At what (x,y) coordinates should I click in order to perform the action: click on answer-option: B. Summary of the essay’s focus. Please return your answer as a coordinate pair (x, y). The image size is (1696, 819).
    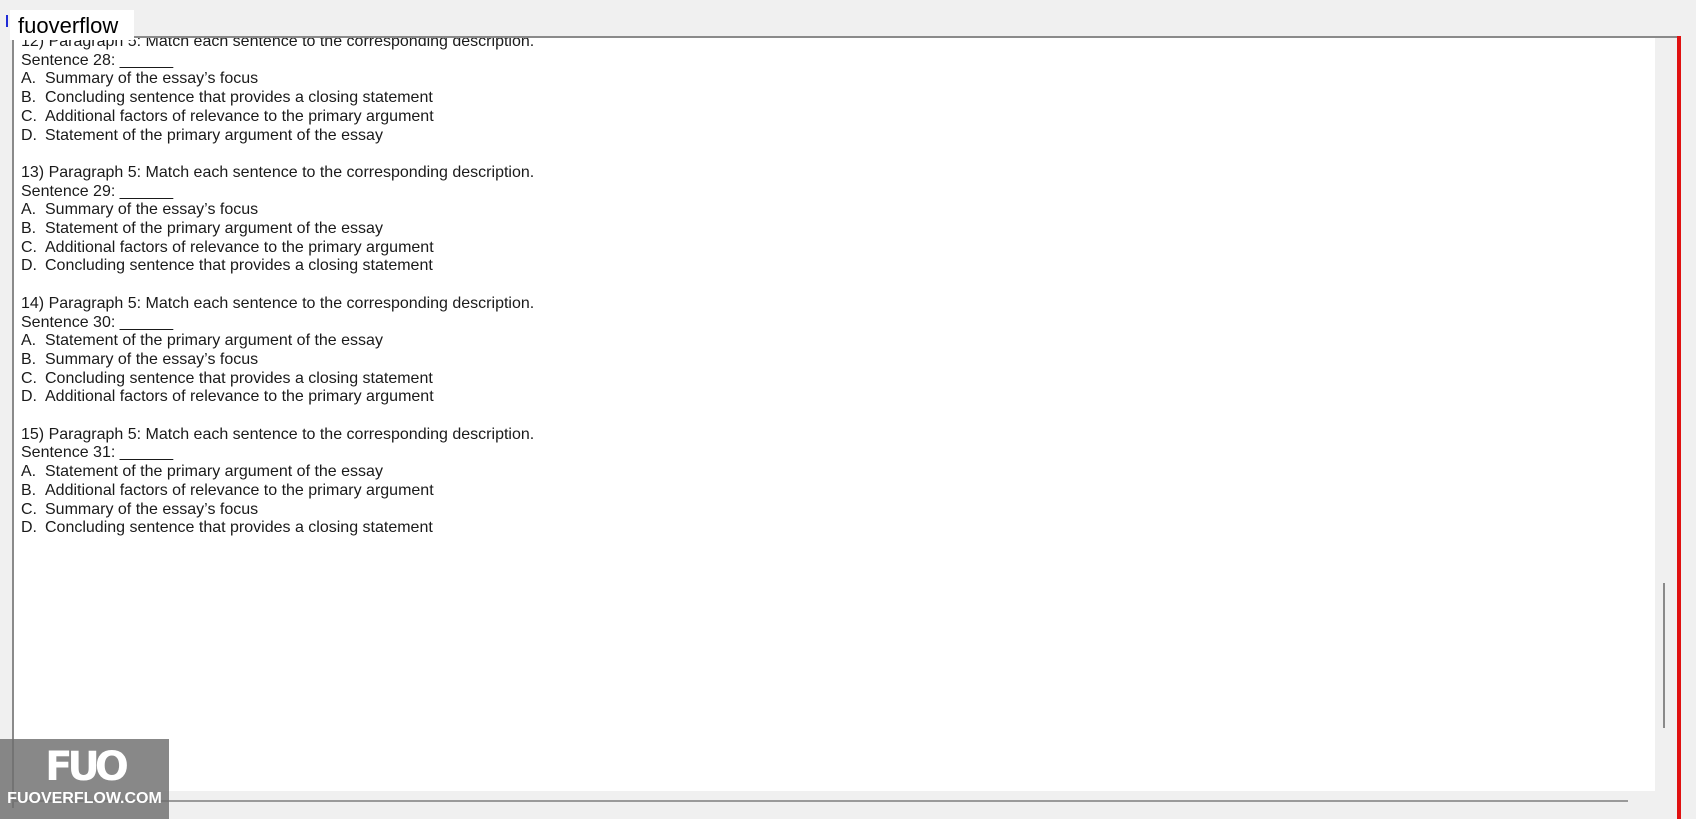
    Looking at the image, I should click on (277, 360).